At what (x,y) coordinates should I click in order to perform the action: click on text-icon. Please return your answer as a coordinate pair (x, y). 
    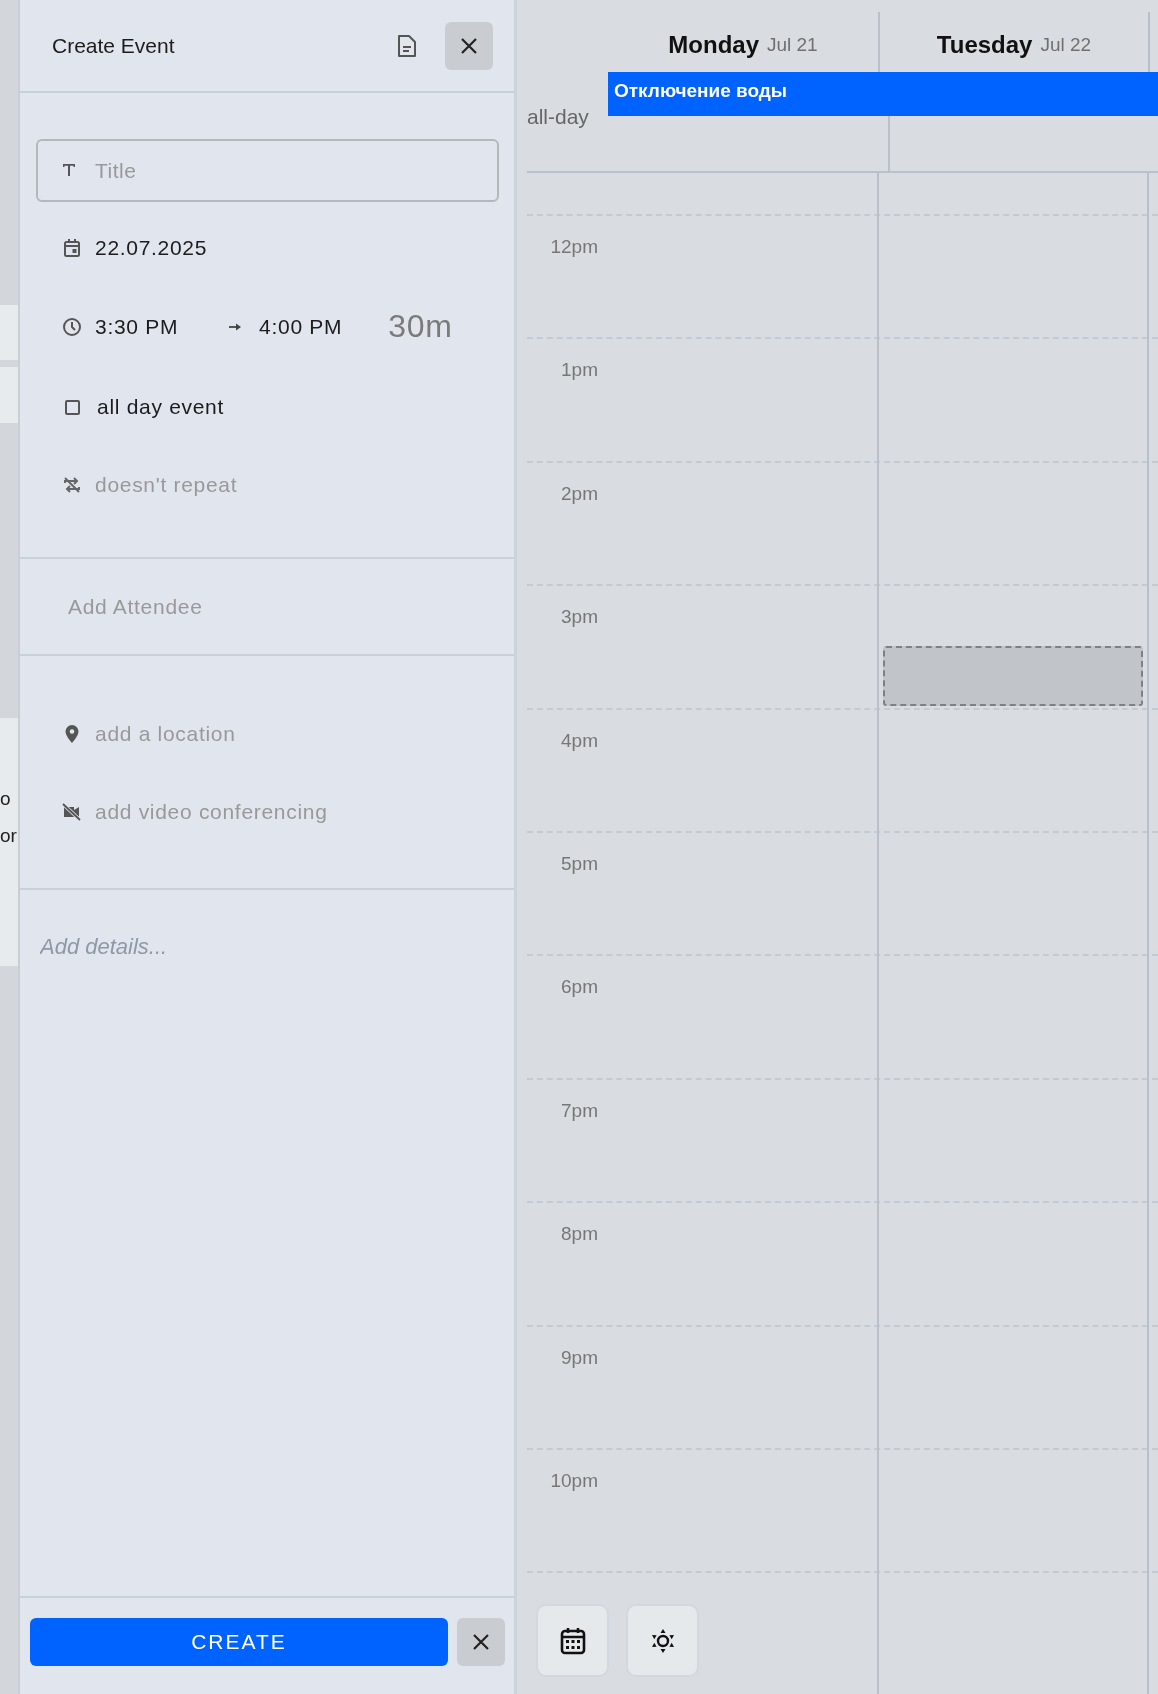
    Looking at the image, I should click on (69, 170).